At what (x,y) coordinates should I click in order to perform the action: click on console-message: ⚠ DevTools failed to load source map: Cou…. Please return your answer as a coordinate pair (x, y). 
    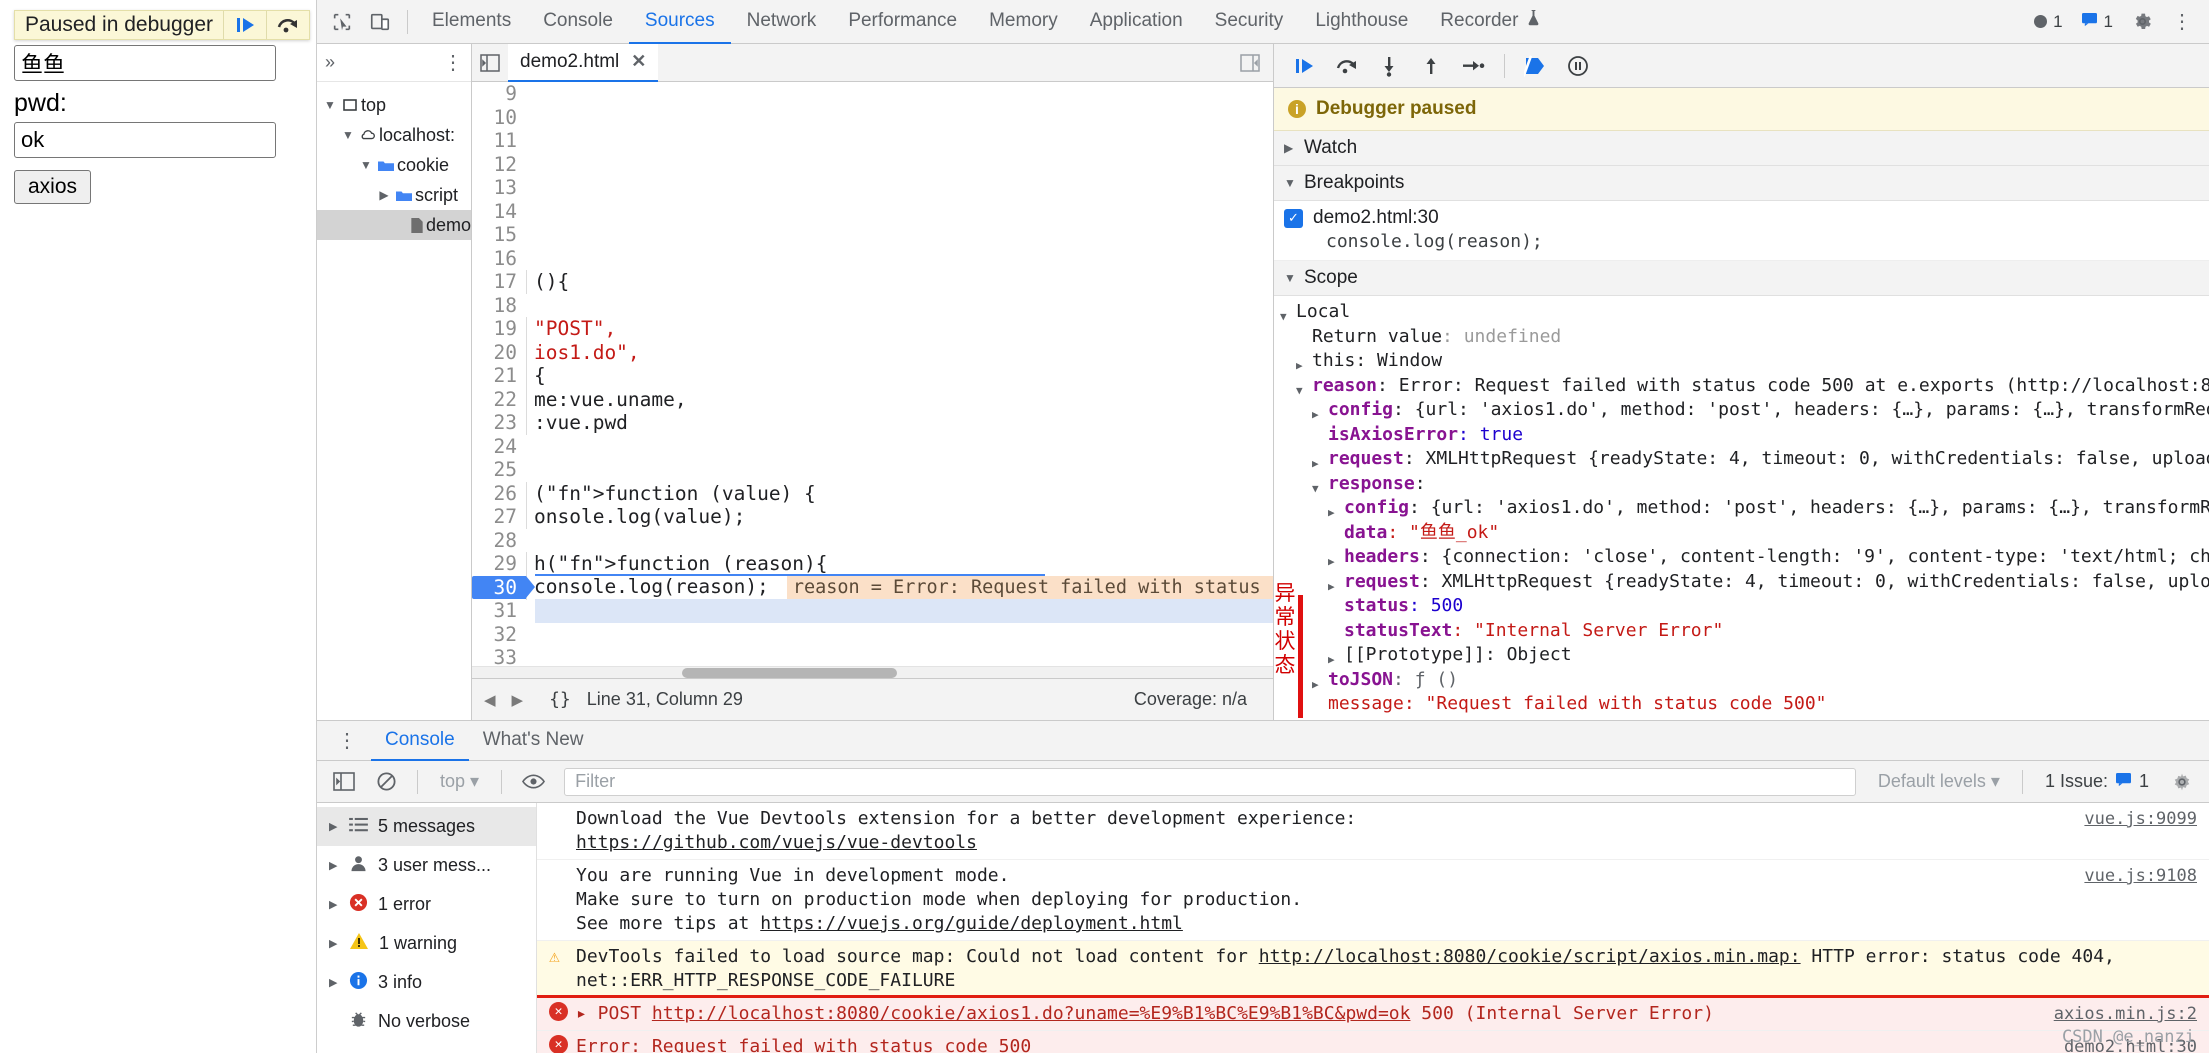
    Looking at the image, I should click on (1373, 969).